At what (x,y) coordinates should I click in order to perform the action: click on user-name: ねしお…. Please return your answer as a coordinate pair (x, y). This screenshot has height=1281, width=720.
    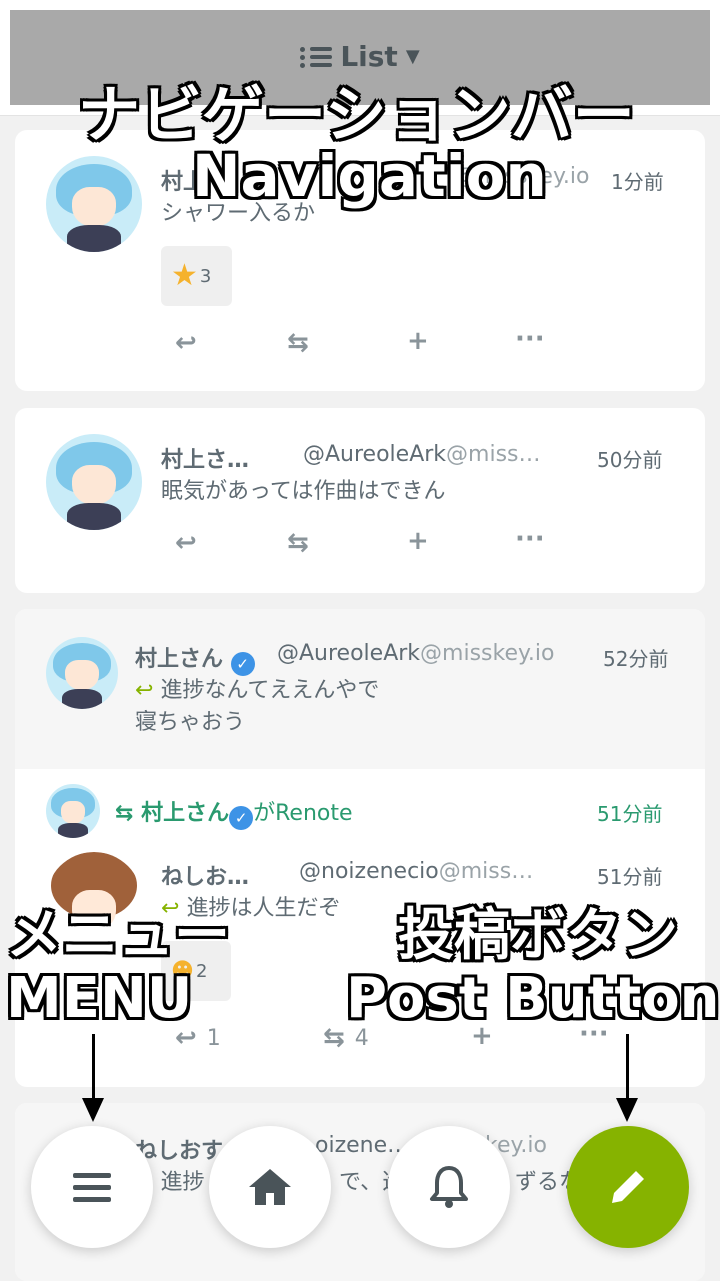
    Looking at the image, I should click on (205, 875).